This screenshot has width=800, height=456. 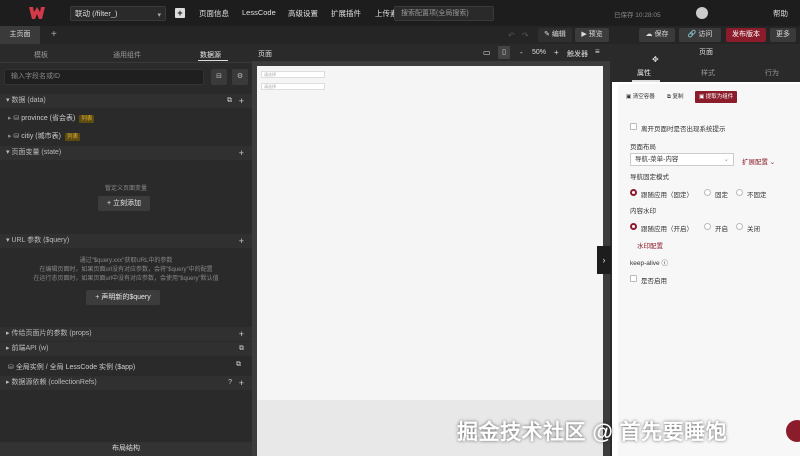 I want to click on list-item: ▸ ⛁ citiy (城市表) 列表, so click(x=44, y=136).